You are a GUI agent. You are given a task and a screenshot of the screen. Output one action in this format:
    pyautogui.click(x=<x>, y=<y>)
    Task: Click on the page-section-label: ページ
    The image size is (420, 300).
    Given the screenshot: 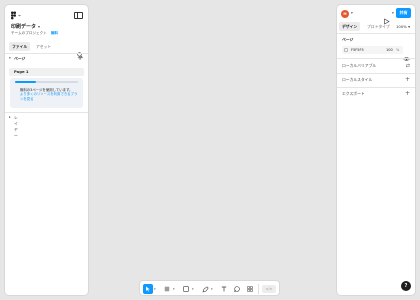 What is the action you would take?
    pyautogui.click(x=348, y=39)
    